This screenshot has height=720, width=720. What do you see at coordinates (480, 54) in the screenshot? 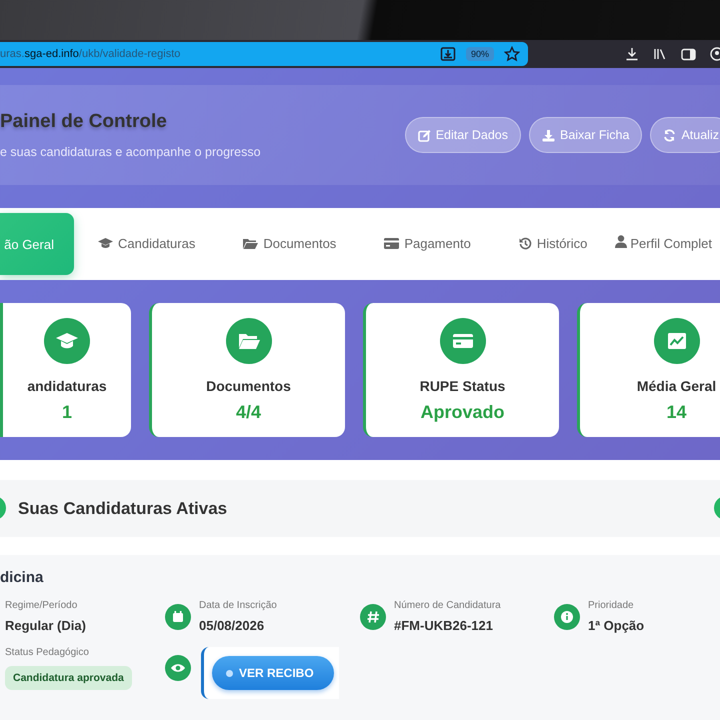
I see `zoom-badge: 90%` at bounding box center [480, 54].